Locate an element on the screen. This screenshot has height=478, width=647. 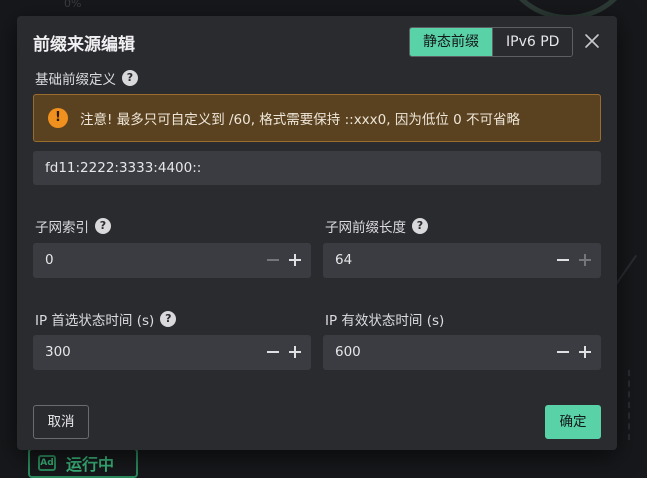
base-prefix-label: 基础前缀定义 ? is located at coordinates (86, 78).